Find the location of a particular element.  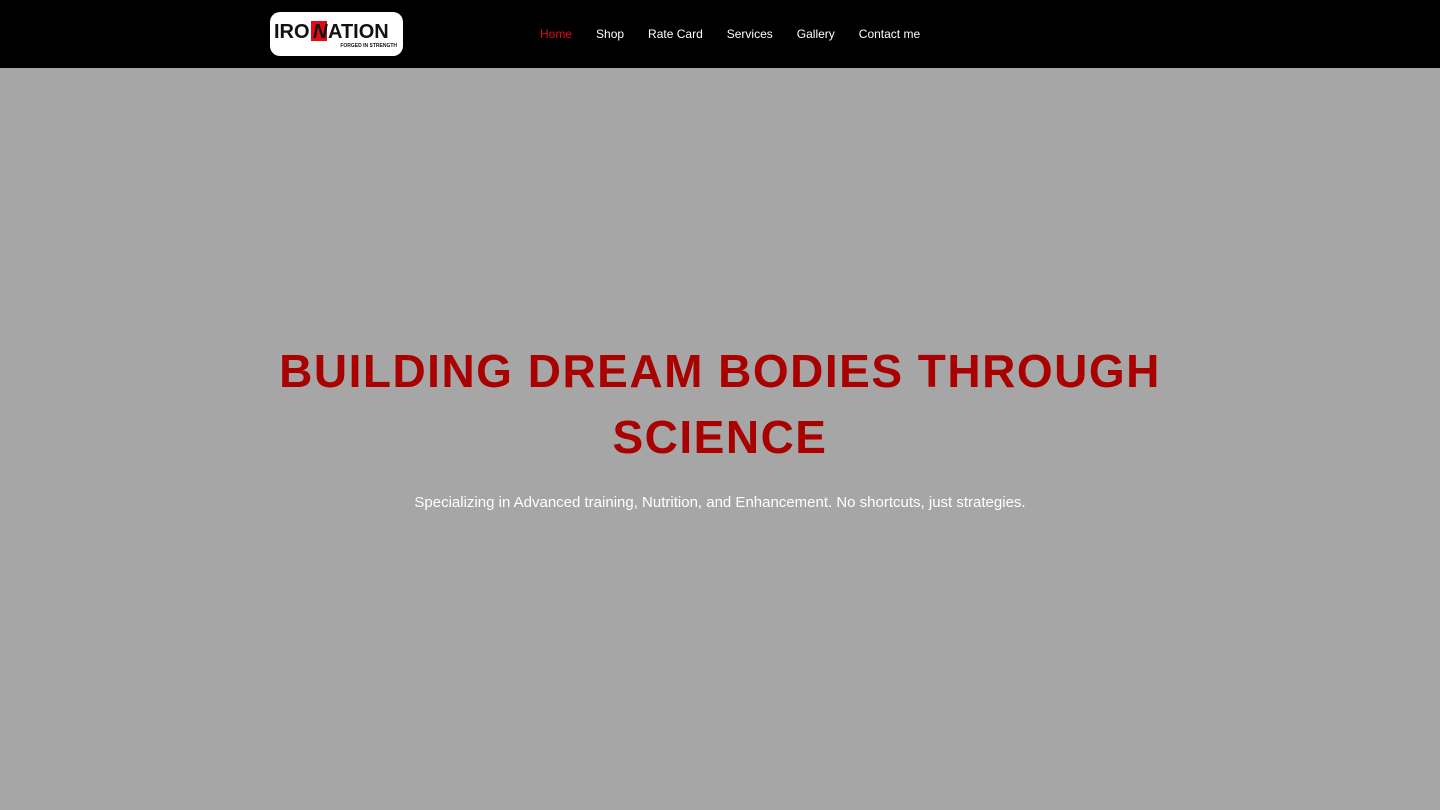

site-logo: IRO N ATION FORGED IN STRENGTH is located at coordinates (336, 34).